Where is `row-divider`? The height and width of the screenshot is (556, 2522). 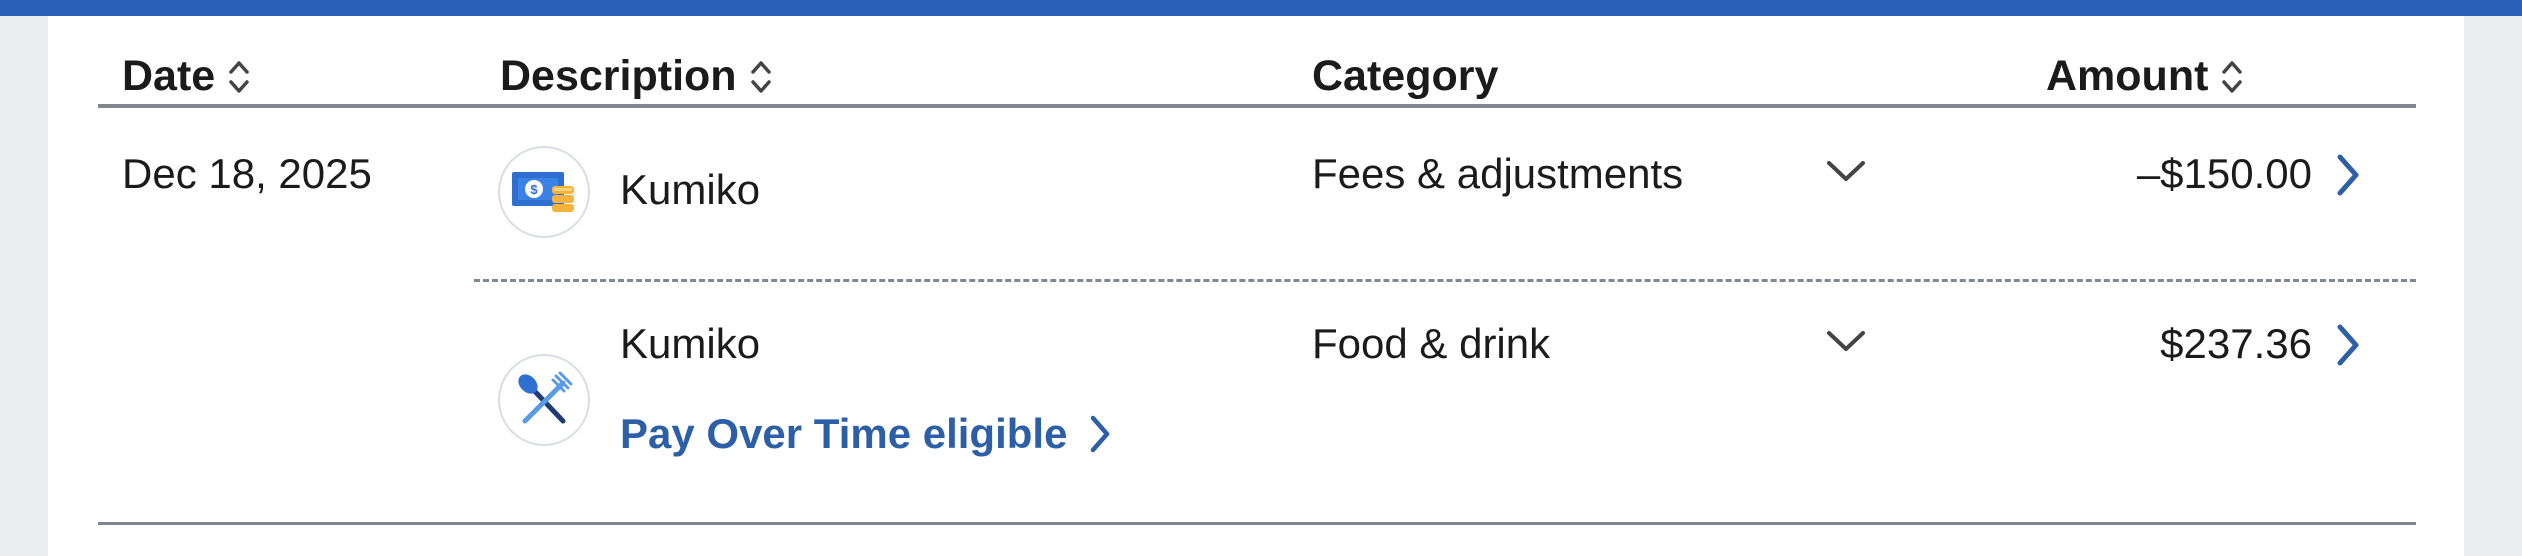
row-divider is located at coordinates (1445, 280).